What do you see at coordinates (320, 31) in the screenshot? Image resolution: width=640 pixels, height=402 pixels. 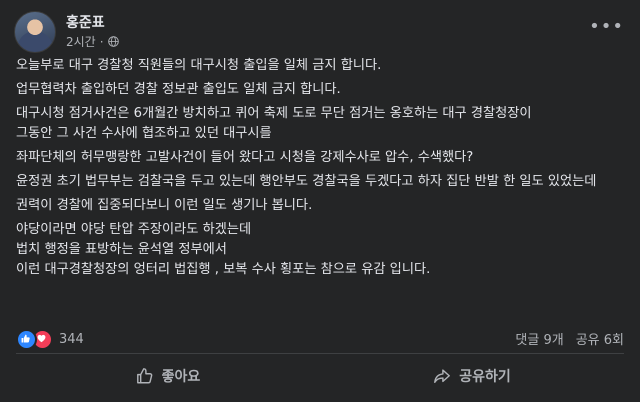 I see `post-header: 홍준표 2시간 · •••` at bounding box center [320, 31].